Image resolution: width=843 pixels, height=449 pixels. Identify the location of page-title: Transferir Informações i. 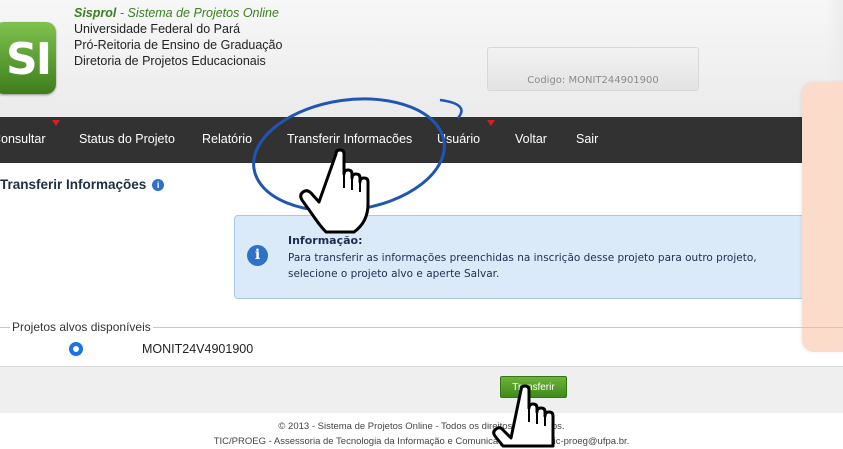
(82, 184).